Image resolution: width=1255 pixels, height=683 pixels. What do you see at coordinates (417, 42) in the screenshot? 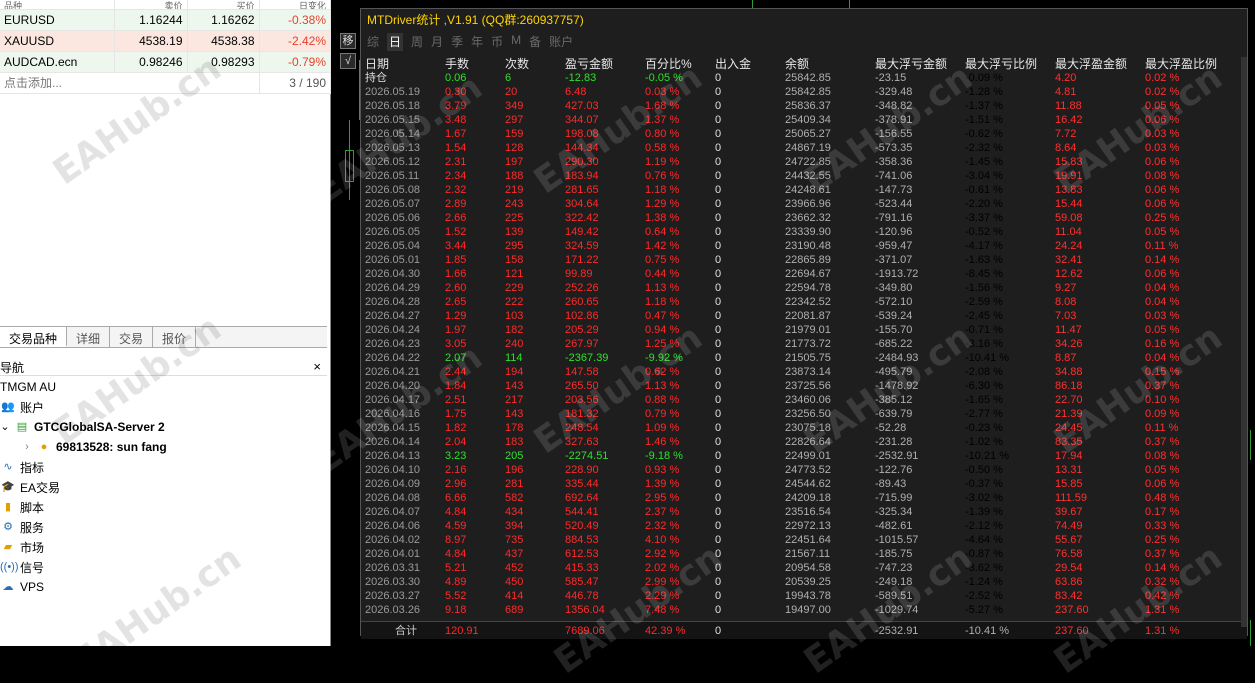
I see `tab-weekly: 周` at bounding box center [417, 42].